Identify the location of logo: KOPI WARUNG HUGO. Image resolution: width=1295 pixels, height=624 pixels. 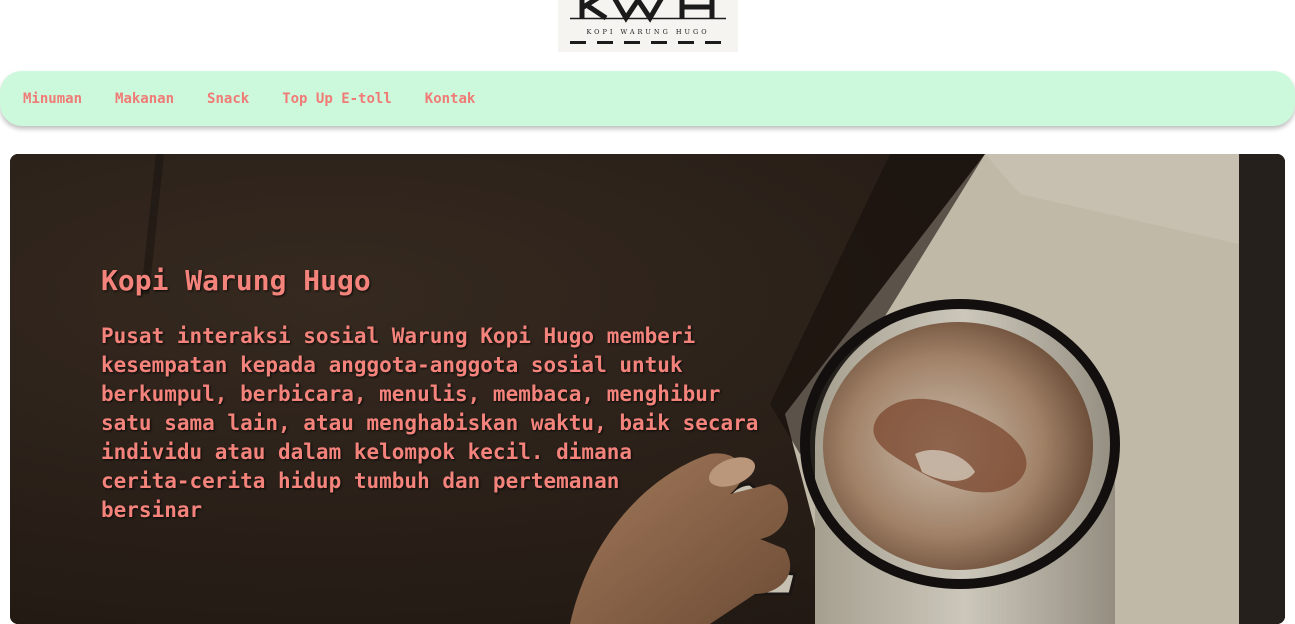
(648, 26).